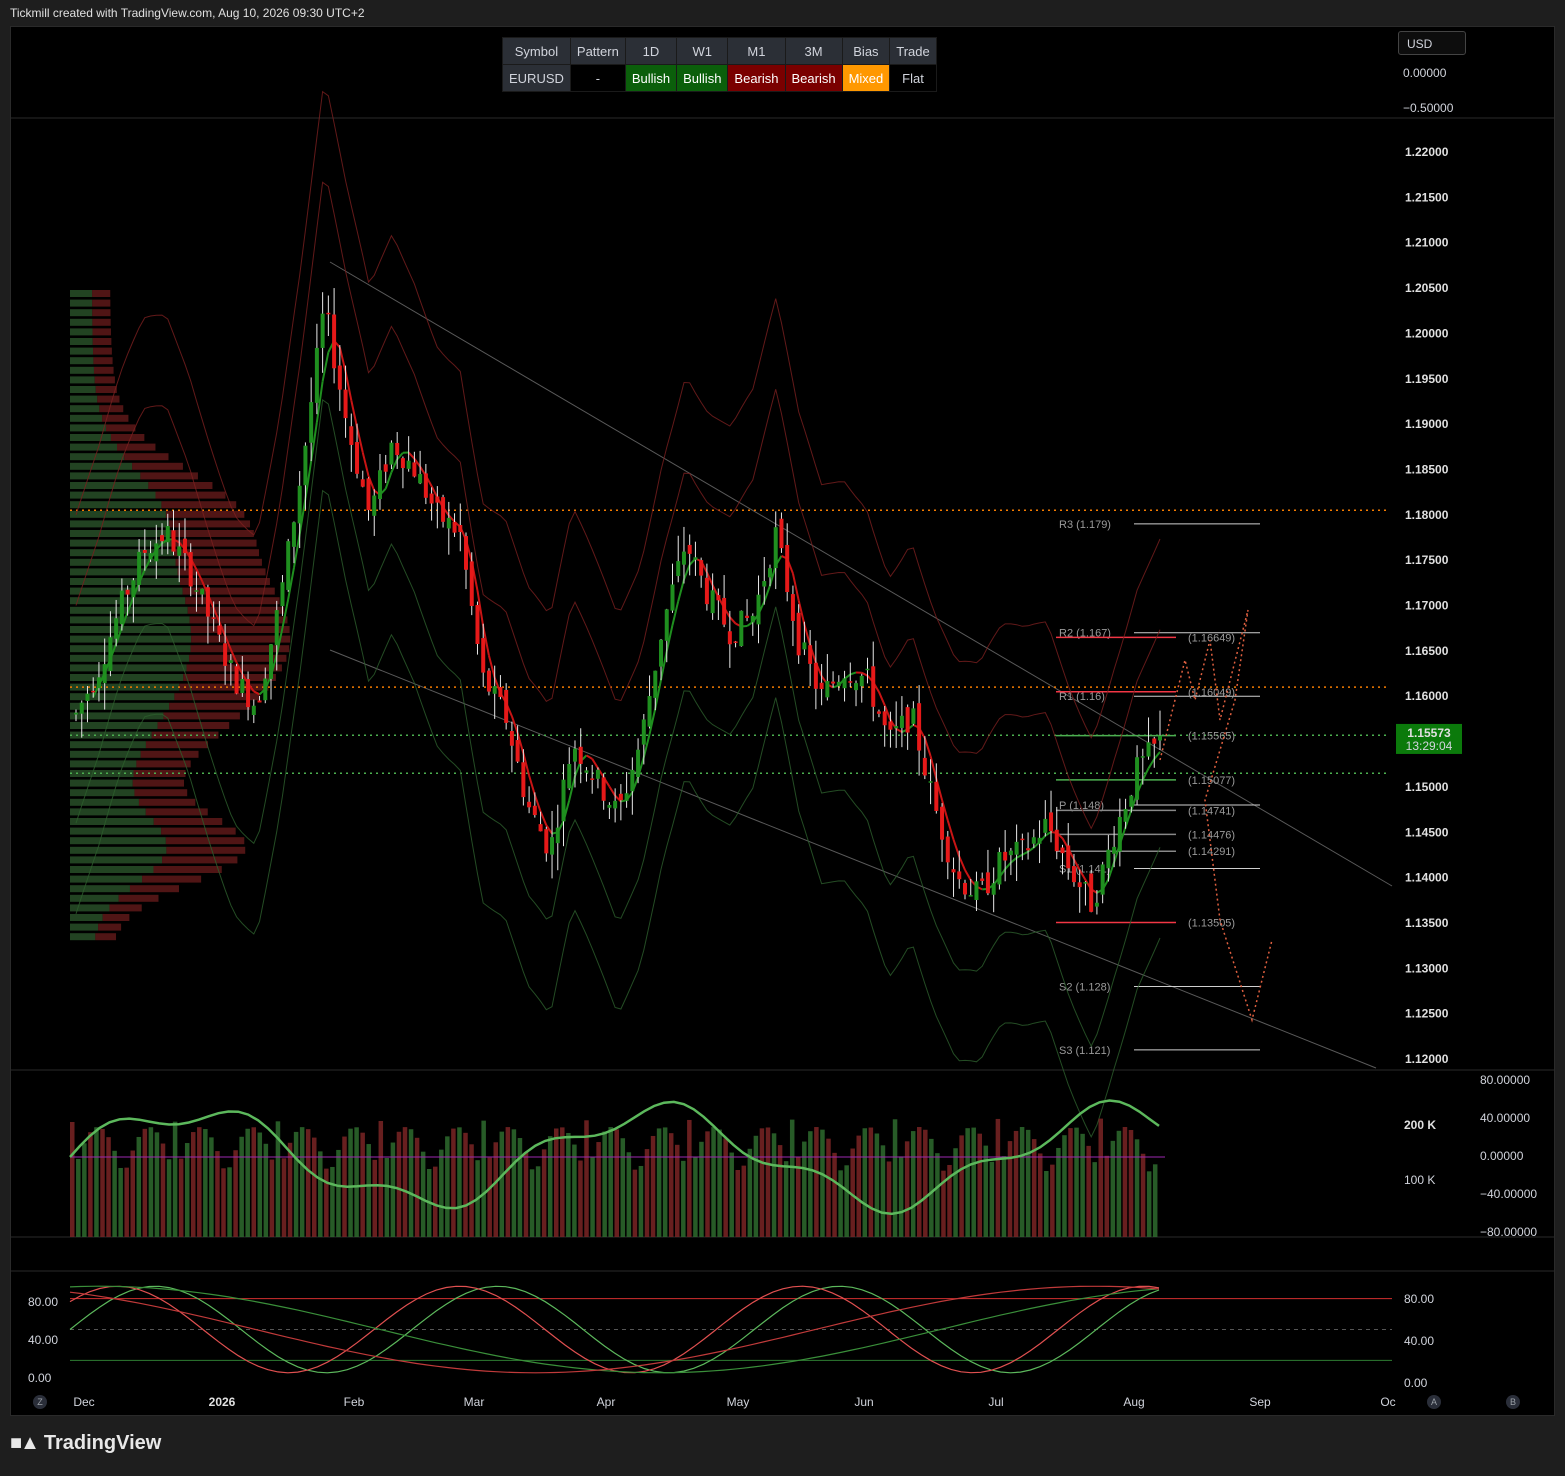 The width and height of the screenshot is (1565, 1476). What do you see at coordinates (25, 1443) in the screenshot?
I see `tradingview-logo-icon: ■▲` at bounding box center [25, 1443].